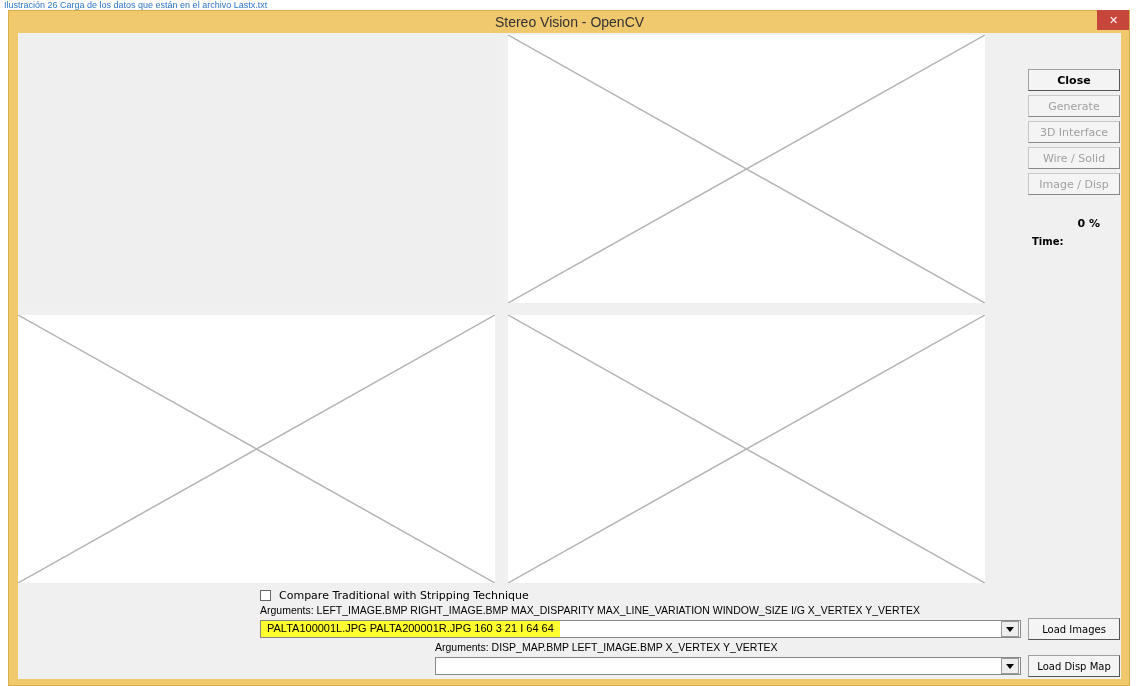 The height and width of the screenshot is (686, 1137). I want to click on progress-percent: 0 %, so click(1088, 223).